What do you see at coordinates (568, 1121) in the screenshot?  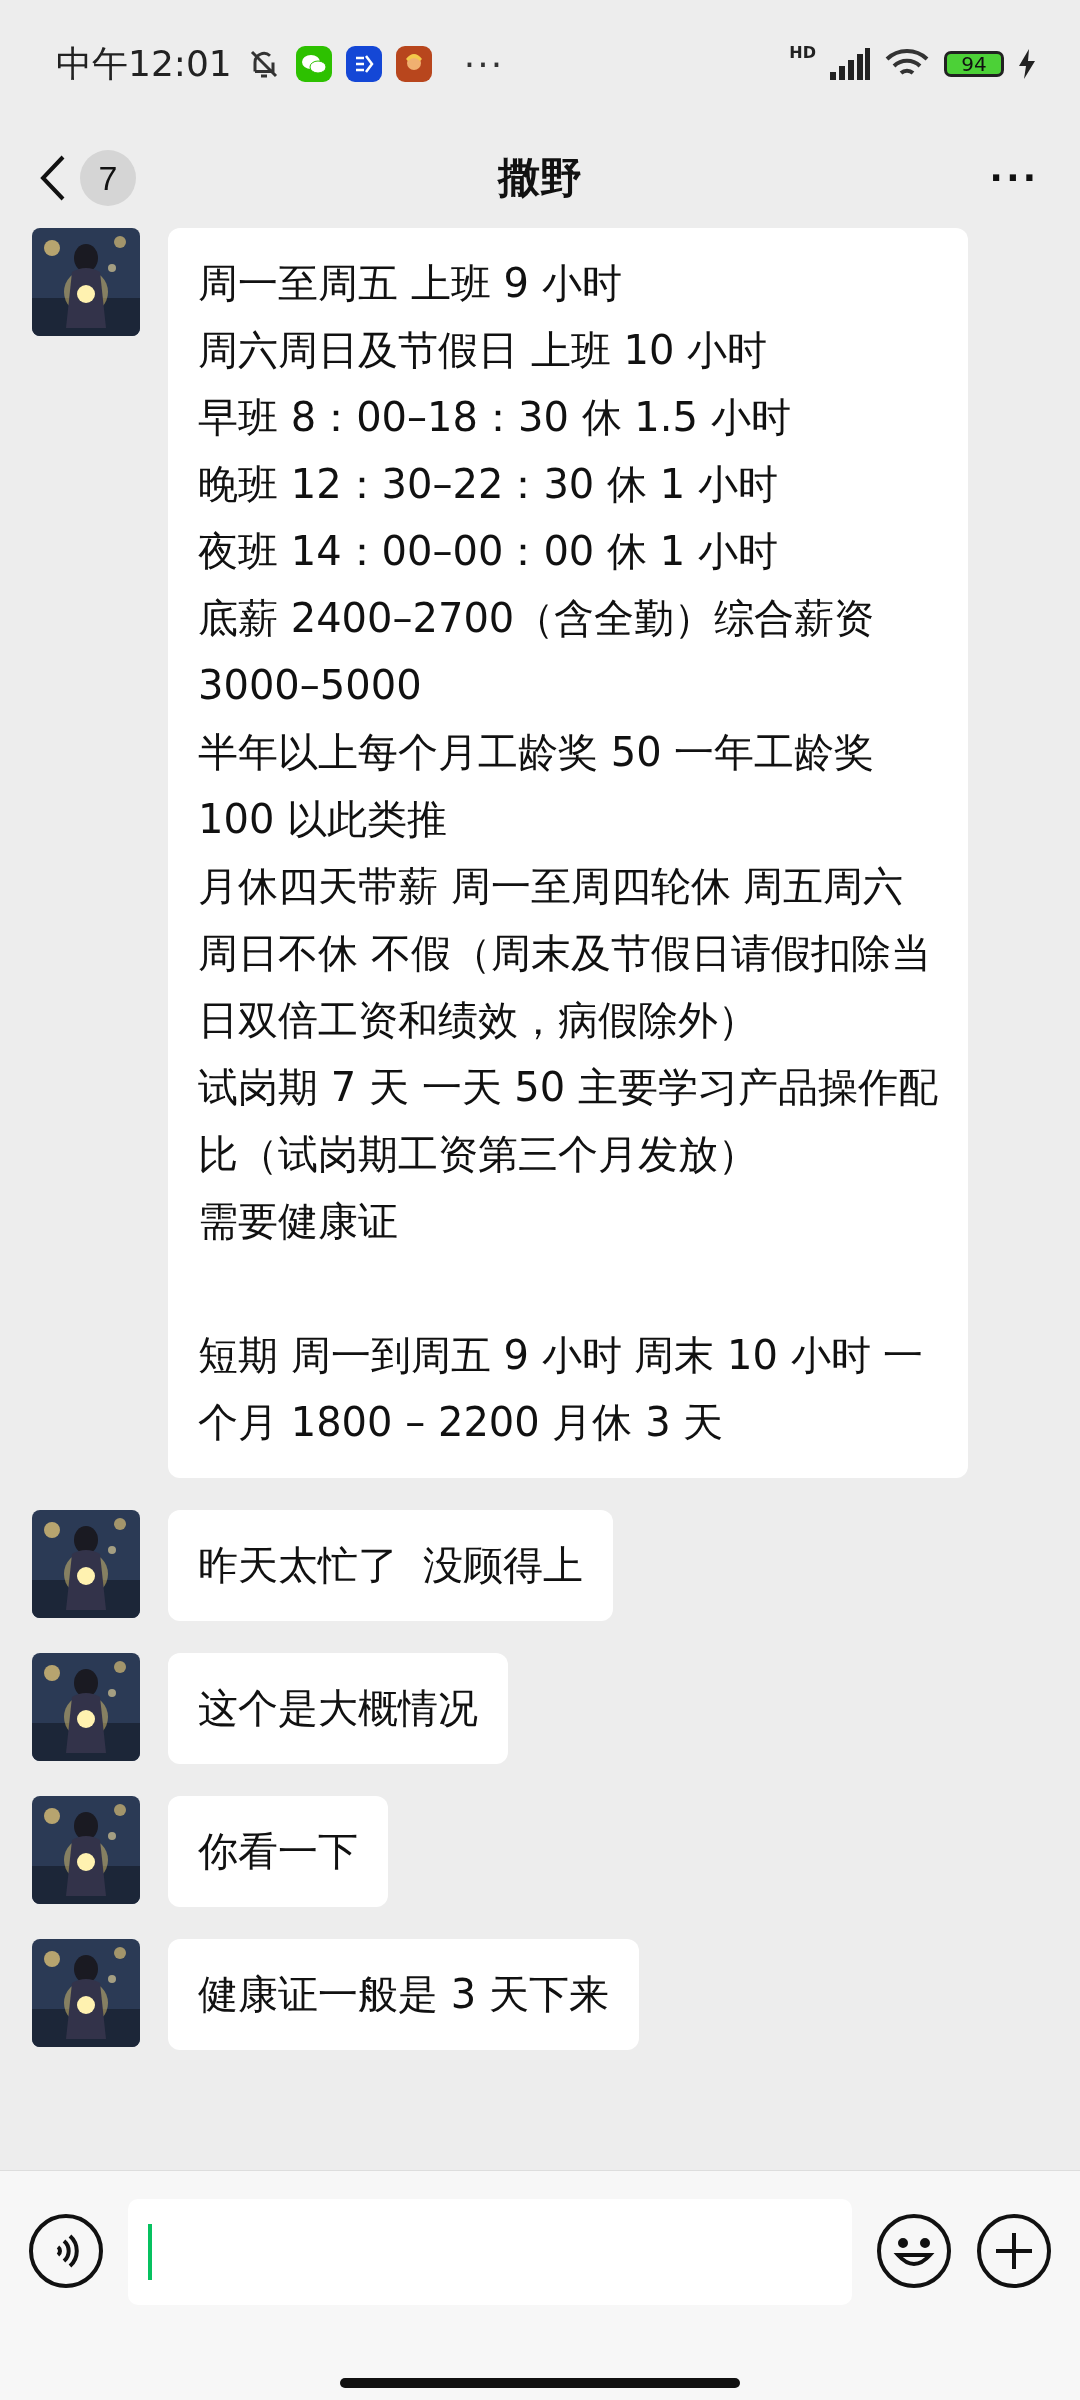 I see `message-line: 试岗期 7 天 一天 50 主要学习产品操作配比（试岗期工资第三个月发放）` at bounding box center [568, 1121].